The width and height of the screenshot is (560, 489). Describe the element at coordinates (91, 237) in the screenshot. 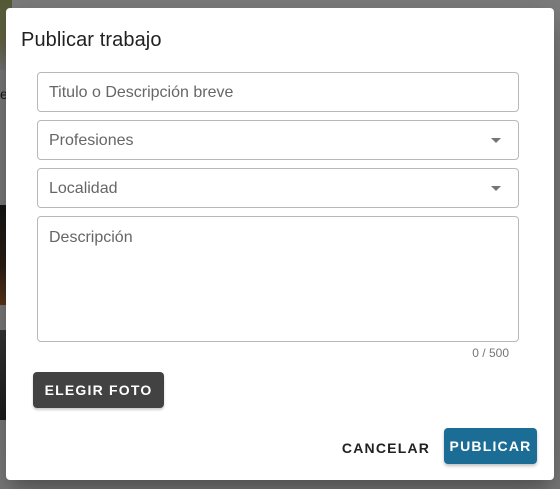

I see `description-textarea-placeholder: Descripción` at that location.